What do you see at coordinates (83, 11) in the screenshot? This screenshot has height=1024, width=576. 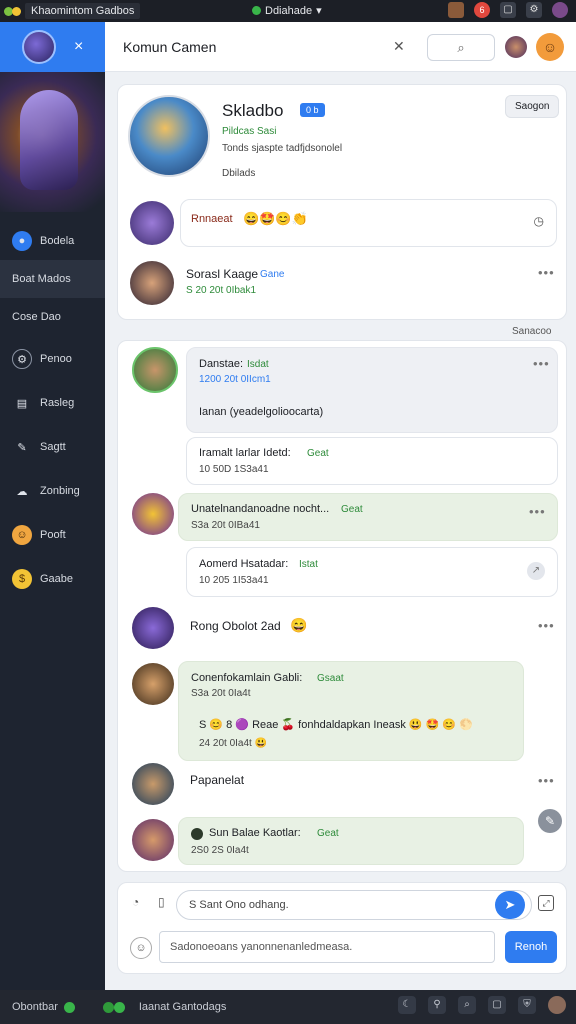 I see `app-title: Khaomintom Gadbos` at bounding box center [83, 11].